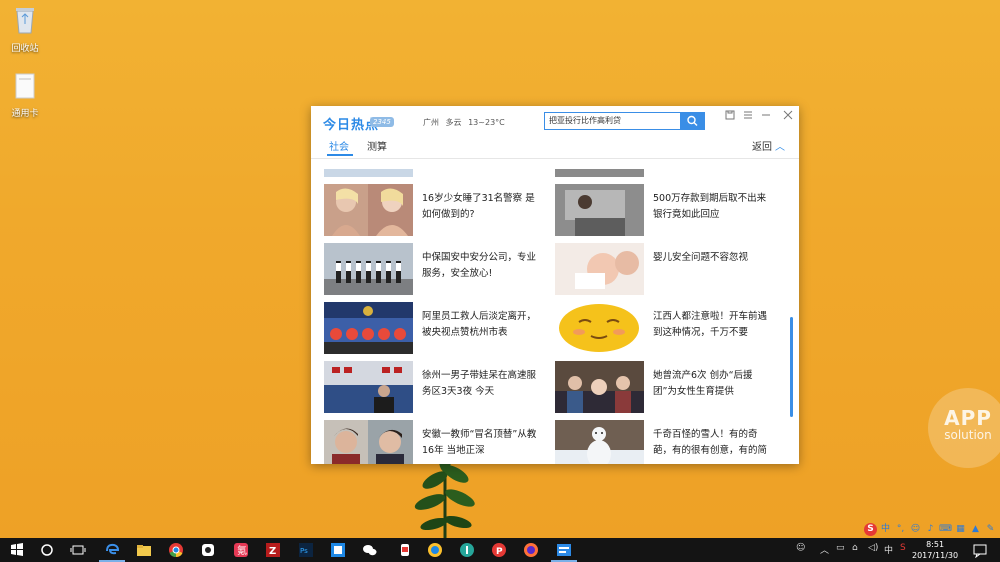 The height and width of the screenshot is (562, 1000). I want to click on battery-icon: ▭, so click(840, 548).